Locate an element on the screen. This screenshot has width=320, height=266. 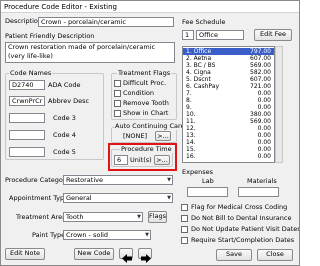
fee-schedule-amount: 569.00 is located at coordinates (260, 121).